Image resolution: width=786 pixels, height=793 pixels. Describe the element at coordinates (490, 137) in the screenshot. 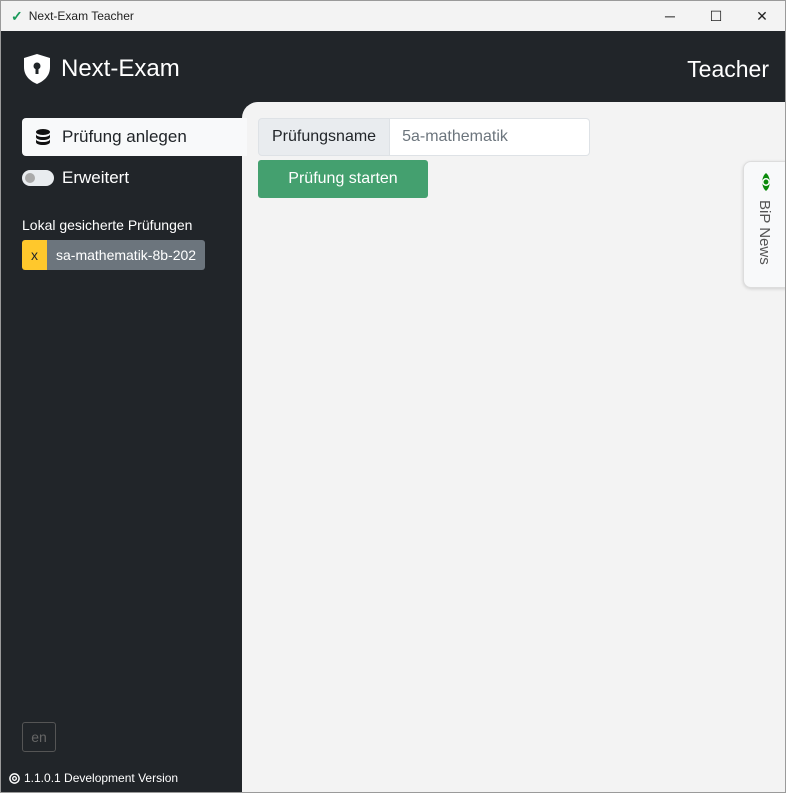

I see `exam-name-input` at that location.